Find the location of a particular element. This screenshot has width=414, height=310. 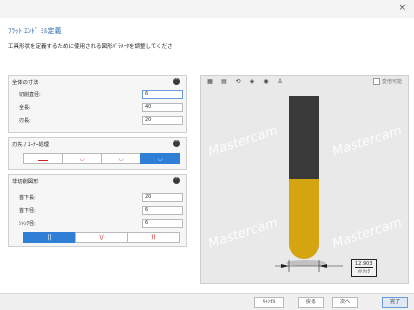

cut-diameter-field: 6 is located at coordinates (162, 94).